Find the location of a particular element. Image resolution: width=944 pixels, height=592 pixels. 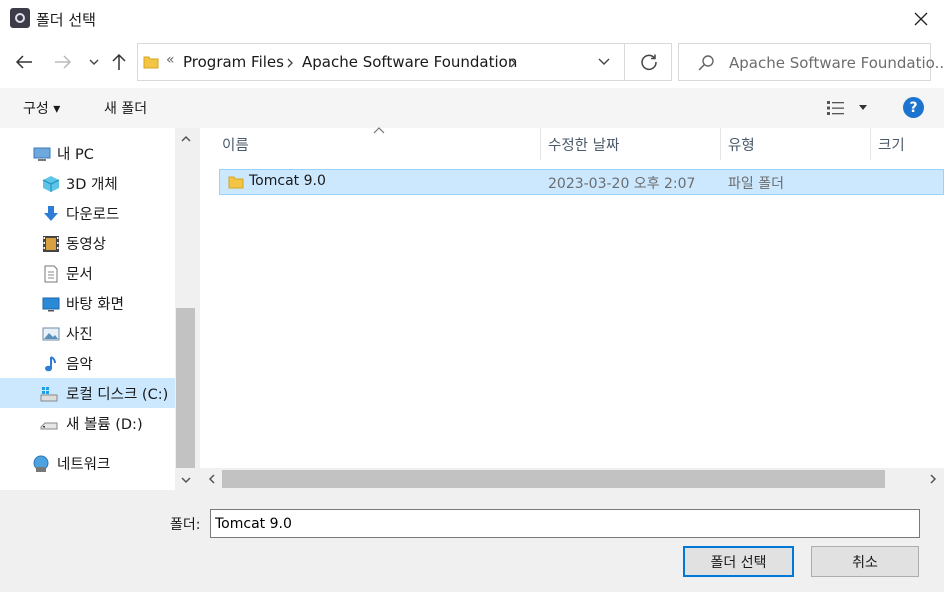

window-title: 폴더 선택 is located at coordinates (66, 20).